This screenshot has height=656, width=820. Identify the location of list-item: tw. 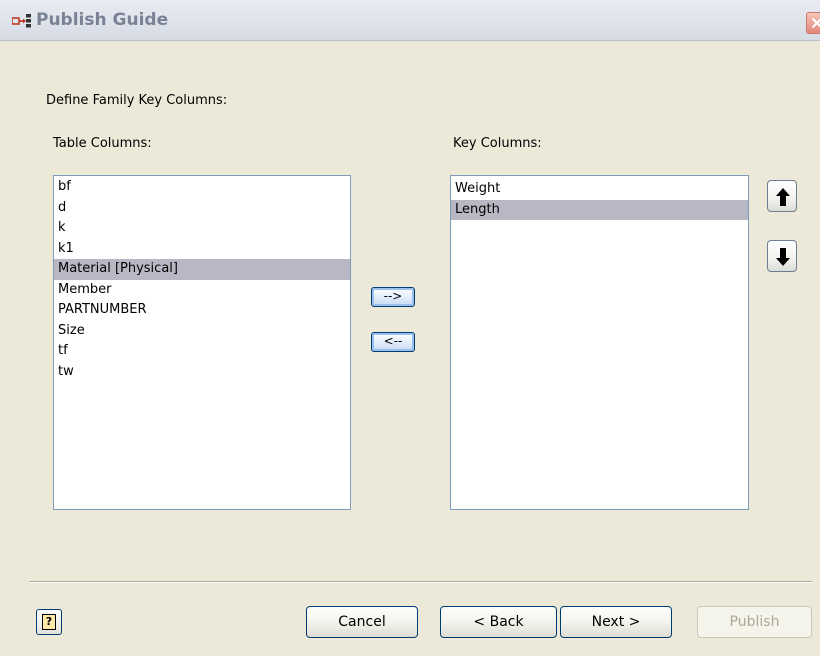
(202, 372).